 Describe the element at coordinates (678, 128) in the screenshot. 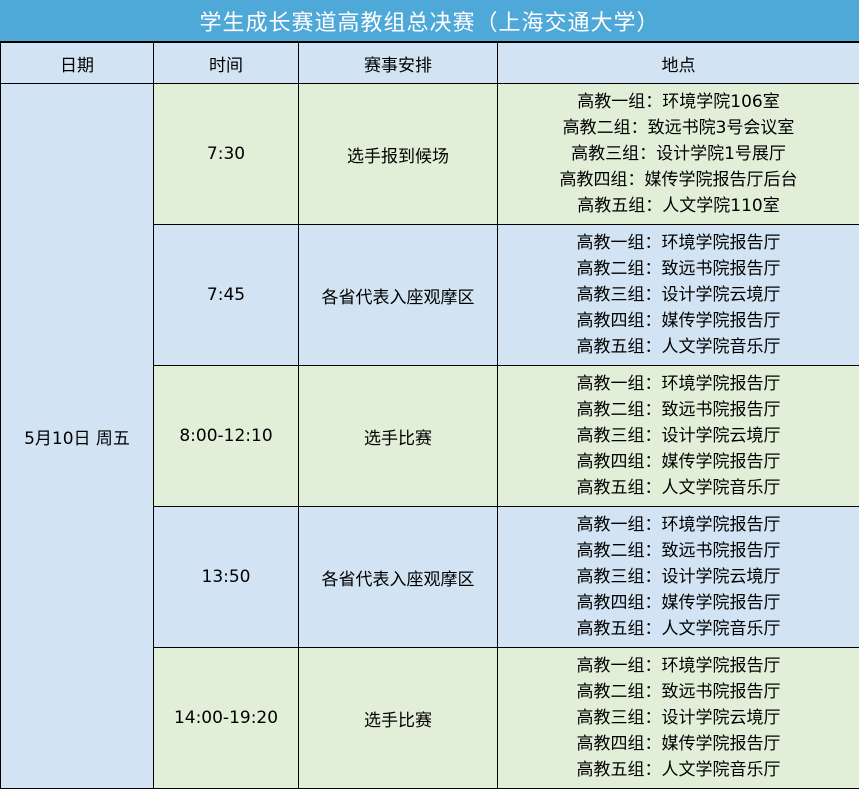

I see `location-line: 高教二组：致远书院3号会议室` at that location.